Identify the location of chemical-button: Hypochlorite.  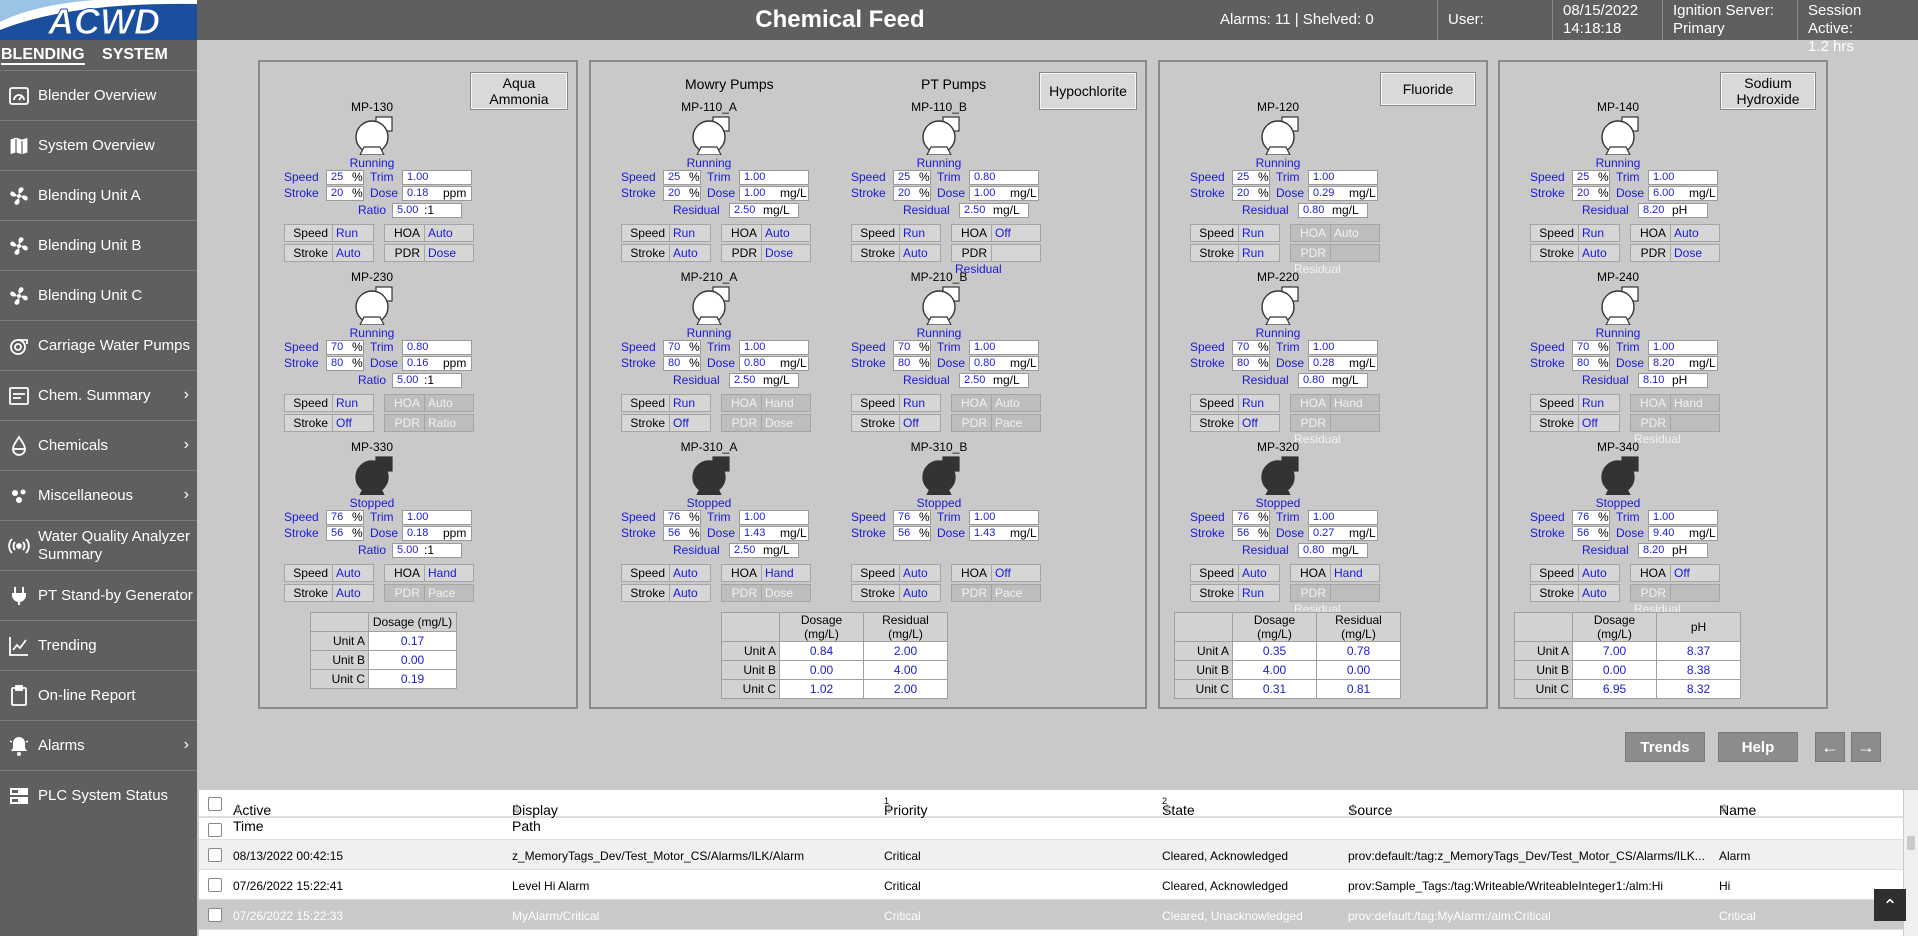
(1088, 91).